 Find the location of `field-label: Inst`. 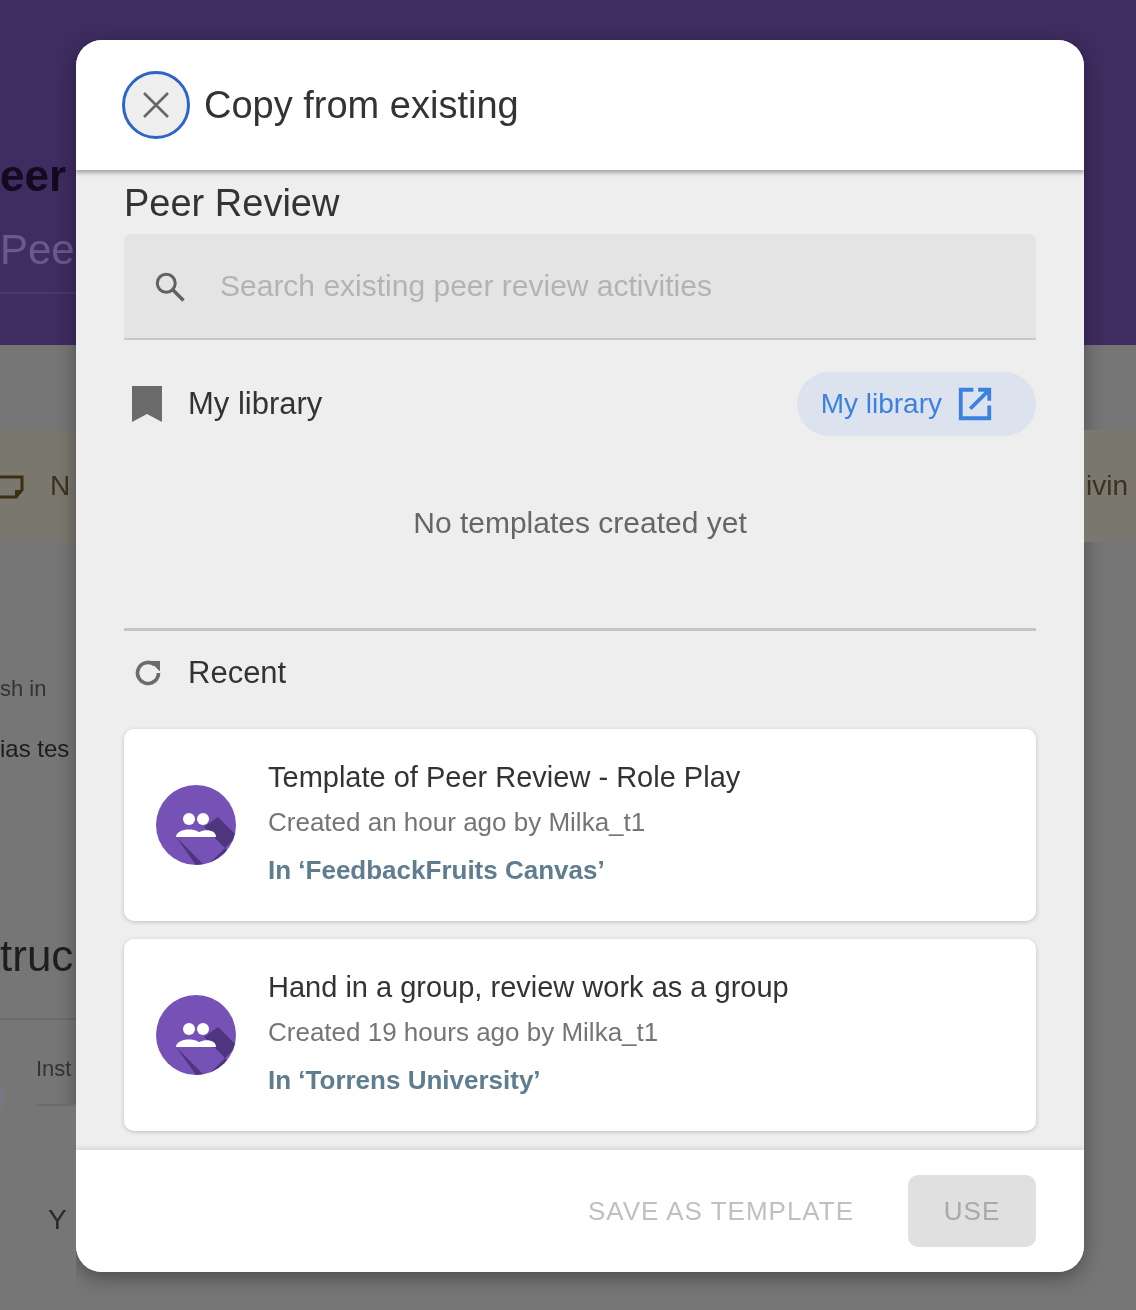

field-label: Inst is located at coordinates (54, 1069).